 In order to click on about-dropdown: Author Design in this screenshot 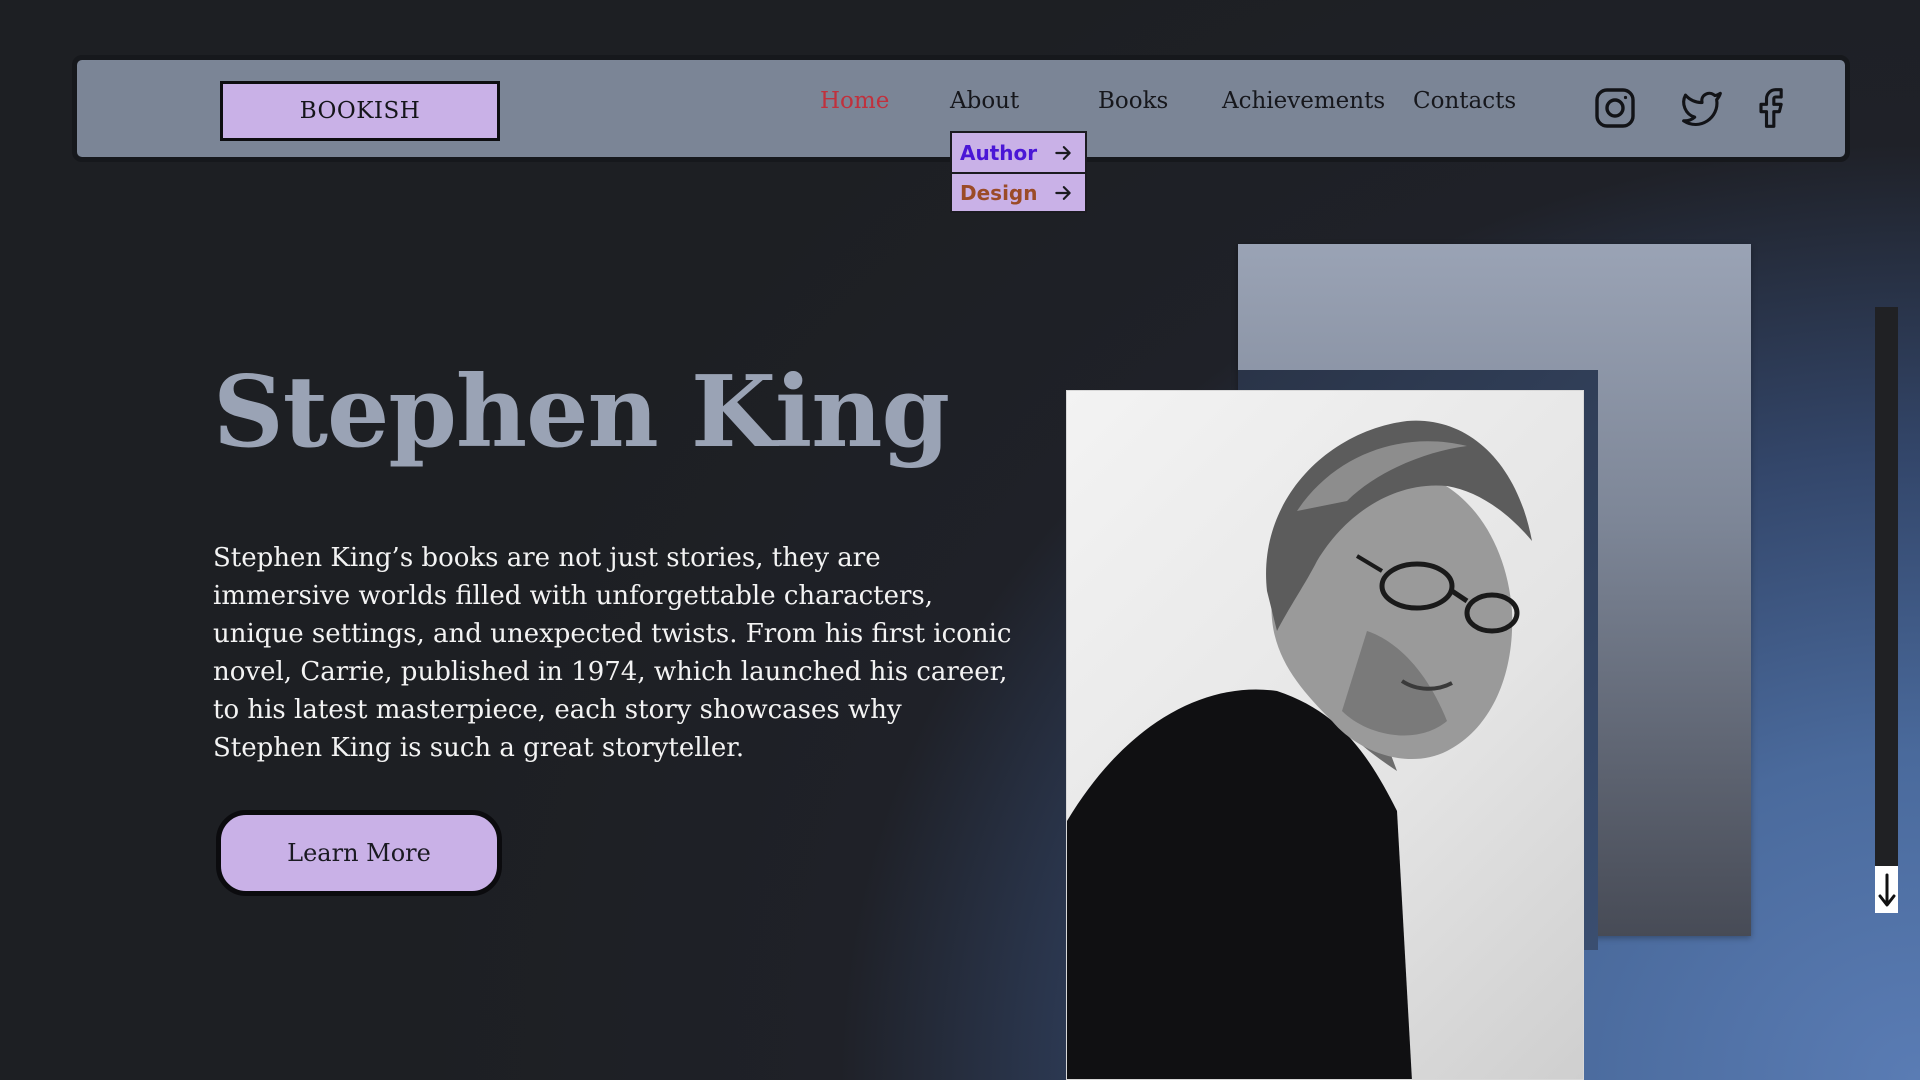, I will do `click(1018, 172)`.